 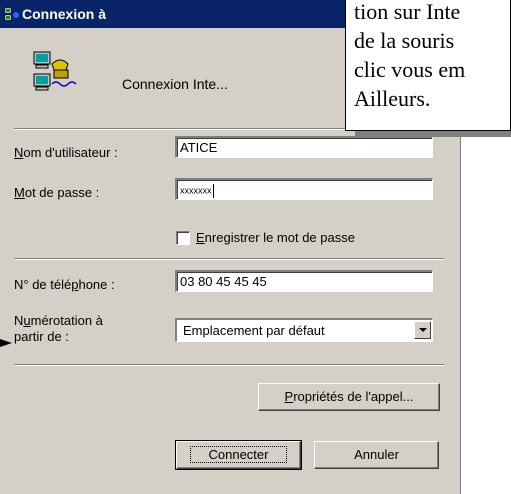 What do you see at coordinates (11, 14) in the screenshot?
I see `dialup-icon` at bounding box center [11, 14].